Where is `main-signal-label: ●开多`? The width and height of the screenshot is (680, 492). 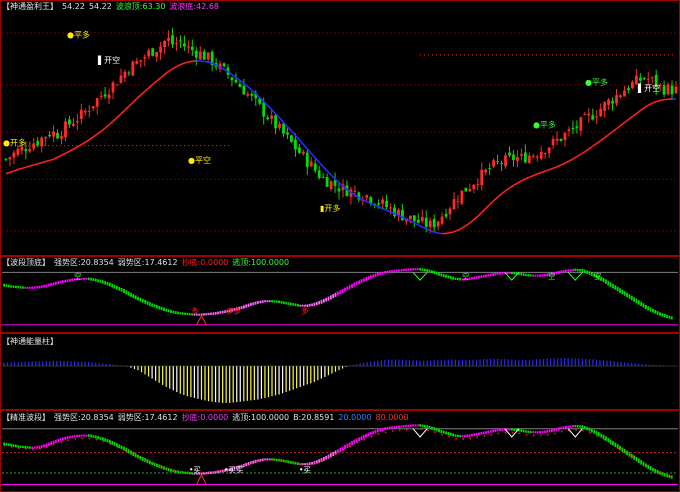 main-signal-label: ●开多 is located at coordinates (14, 143).